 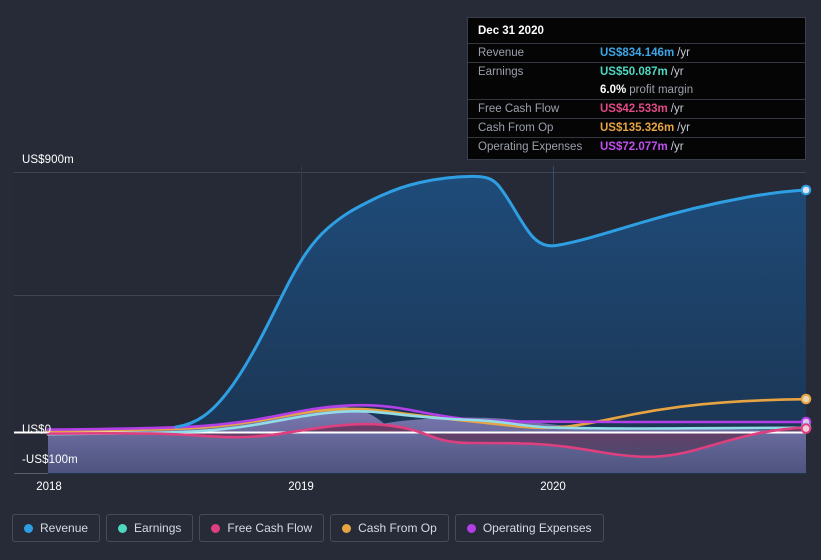 What do you see at coordinates (683, 53) in the screenshot?
I see `tooltip-unit-revenue: /yr` at bounding box center [683, 53].